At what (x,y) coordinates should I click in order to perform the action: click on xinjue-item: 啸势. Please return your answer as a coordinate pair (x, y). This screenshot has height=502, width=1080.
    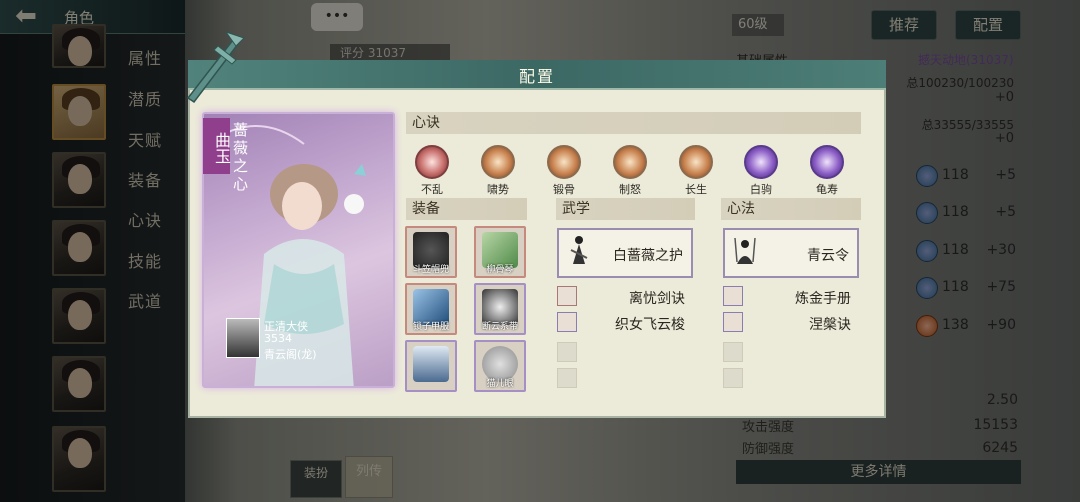
    Looking at the image, I should click on (498, 171).